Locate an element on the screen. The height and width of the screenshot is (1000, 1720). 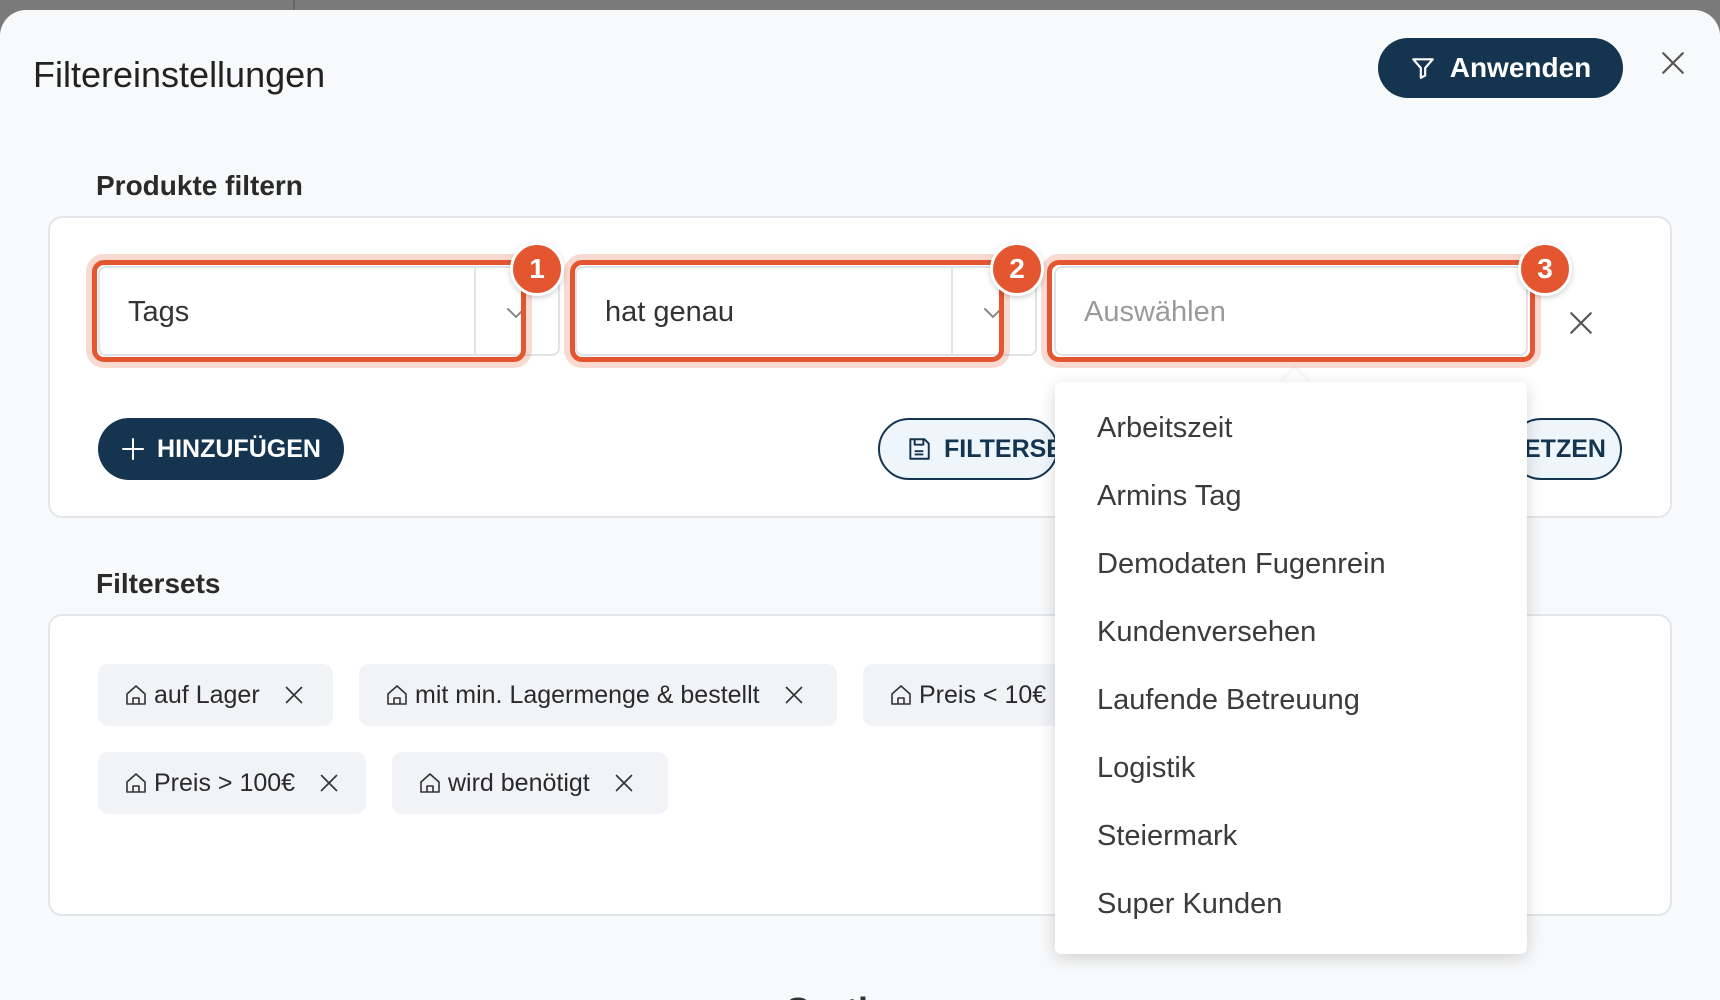
filterset-chip: wird benötigt is located at coordinates (530, 783).